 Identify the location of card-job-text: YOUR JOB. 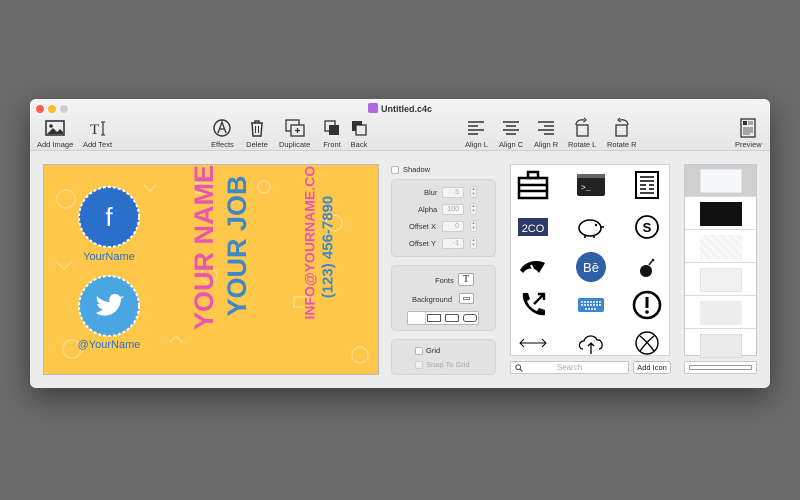
(237, 246).